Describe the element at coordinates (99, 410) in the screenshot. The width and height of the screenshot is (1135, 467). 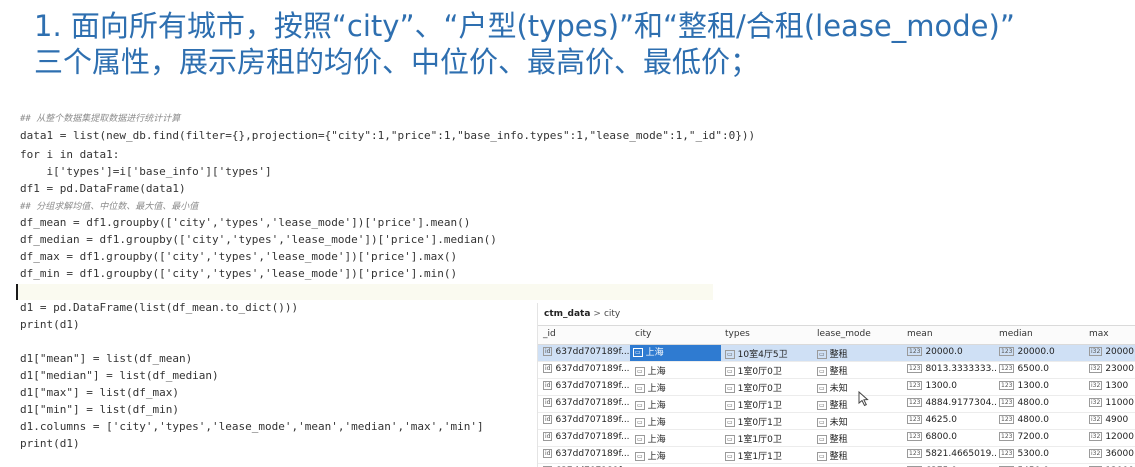
I see `code-line: d1["min"] = list(df_min)` at that location.